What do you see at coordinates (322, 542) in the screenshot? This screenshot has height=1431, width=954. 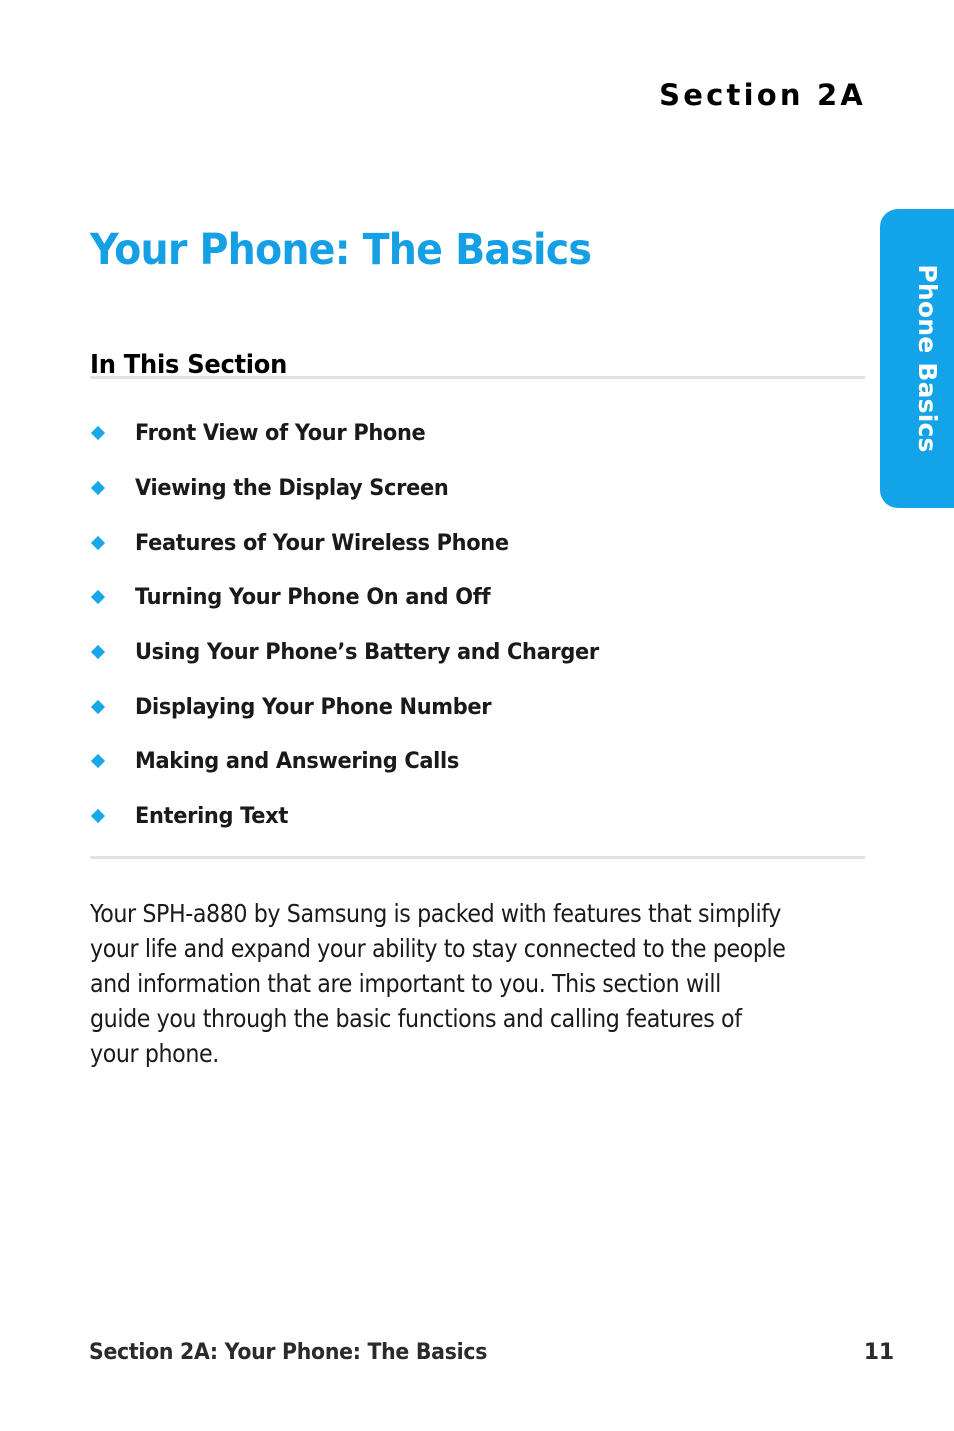 I see `list-item-label: Features of Your Wireless Phone` at bounding box center [322, 542].